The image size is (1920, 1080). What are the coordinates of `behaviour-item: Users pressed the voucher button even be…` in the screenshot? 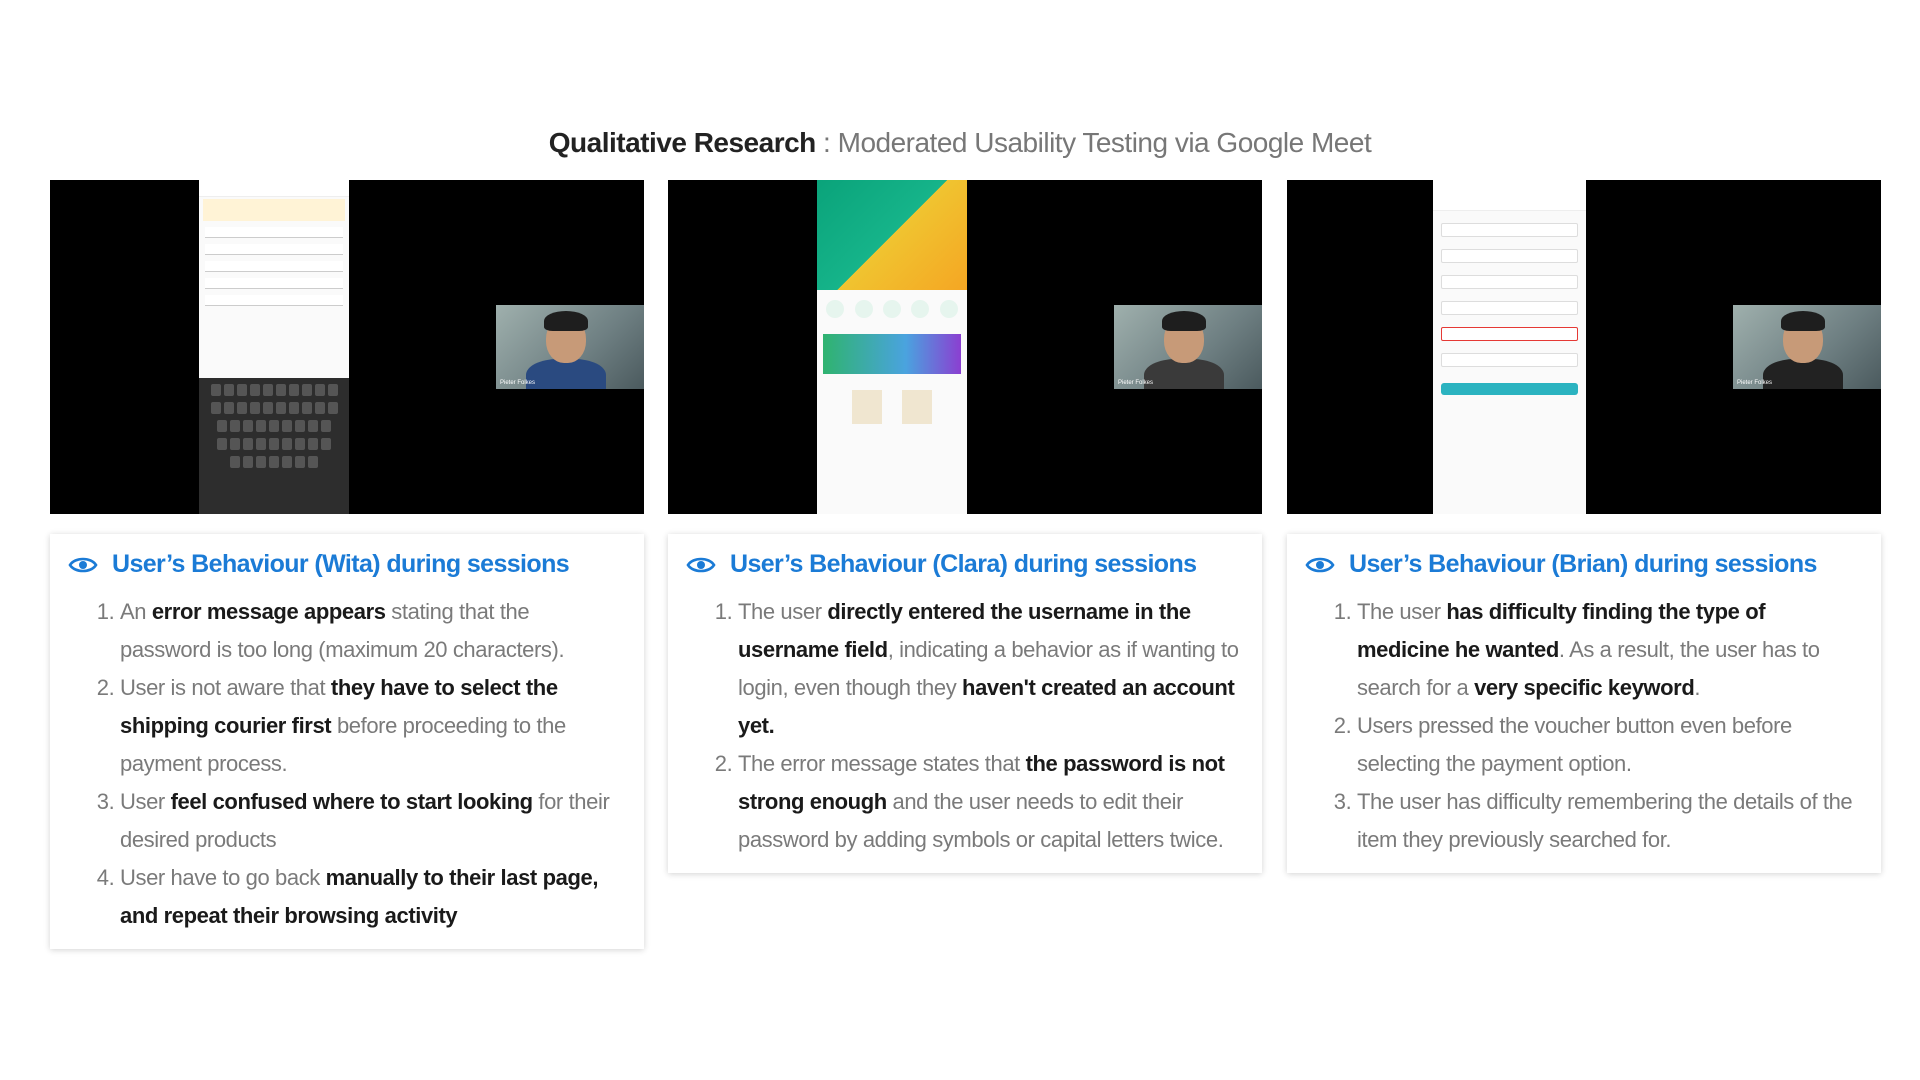 It's located at (1608, 745).